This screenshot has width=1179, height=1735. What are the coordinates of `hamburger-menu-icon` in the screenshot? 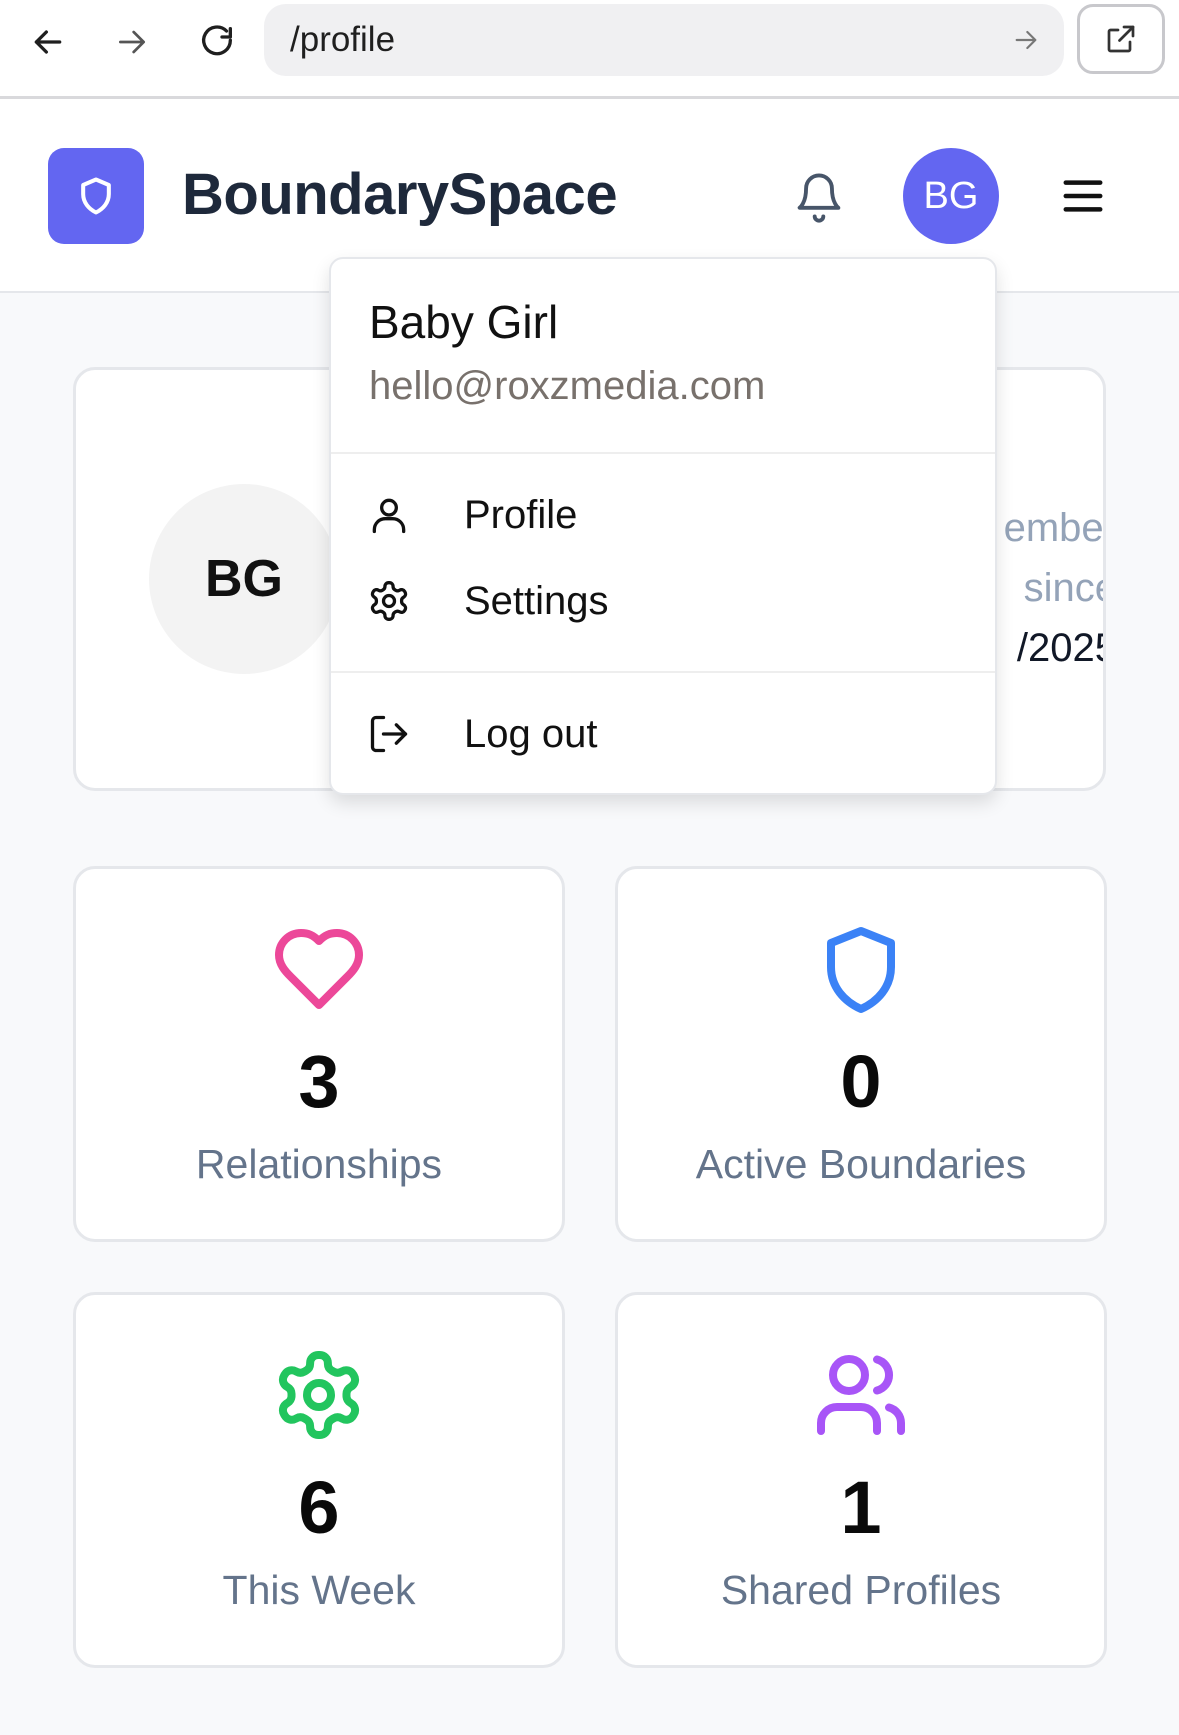 It's located at (1083, 196).